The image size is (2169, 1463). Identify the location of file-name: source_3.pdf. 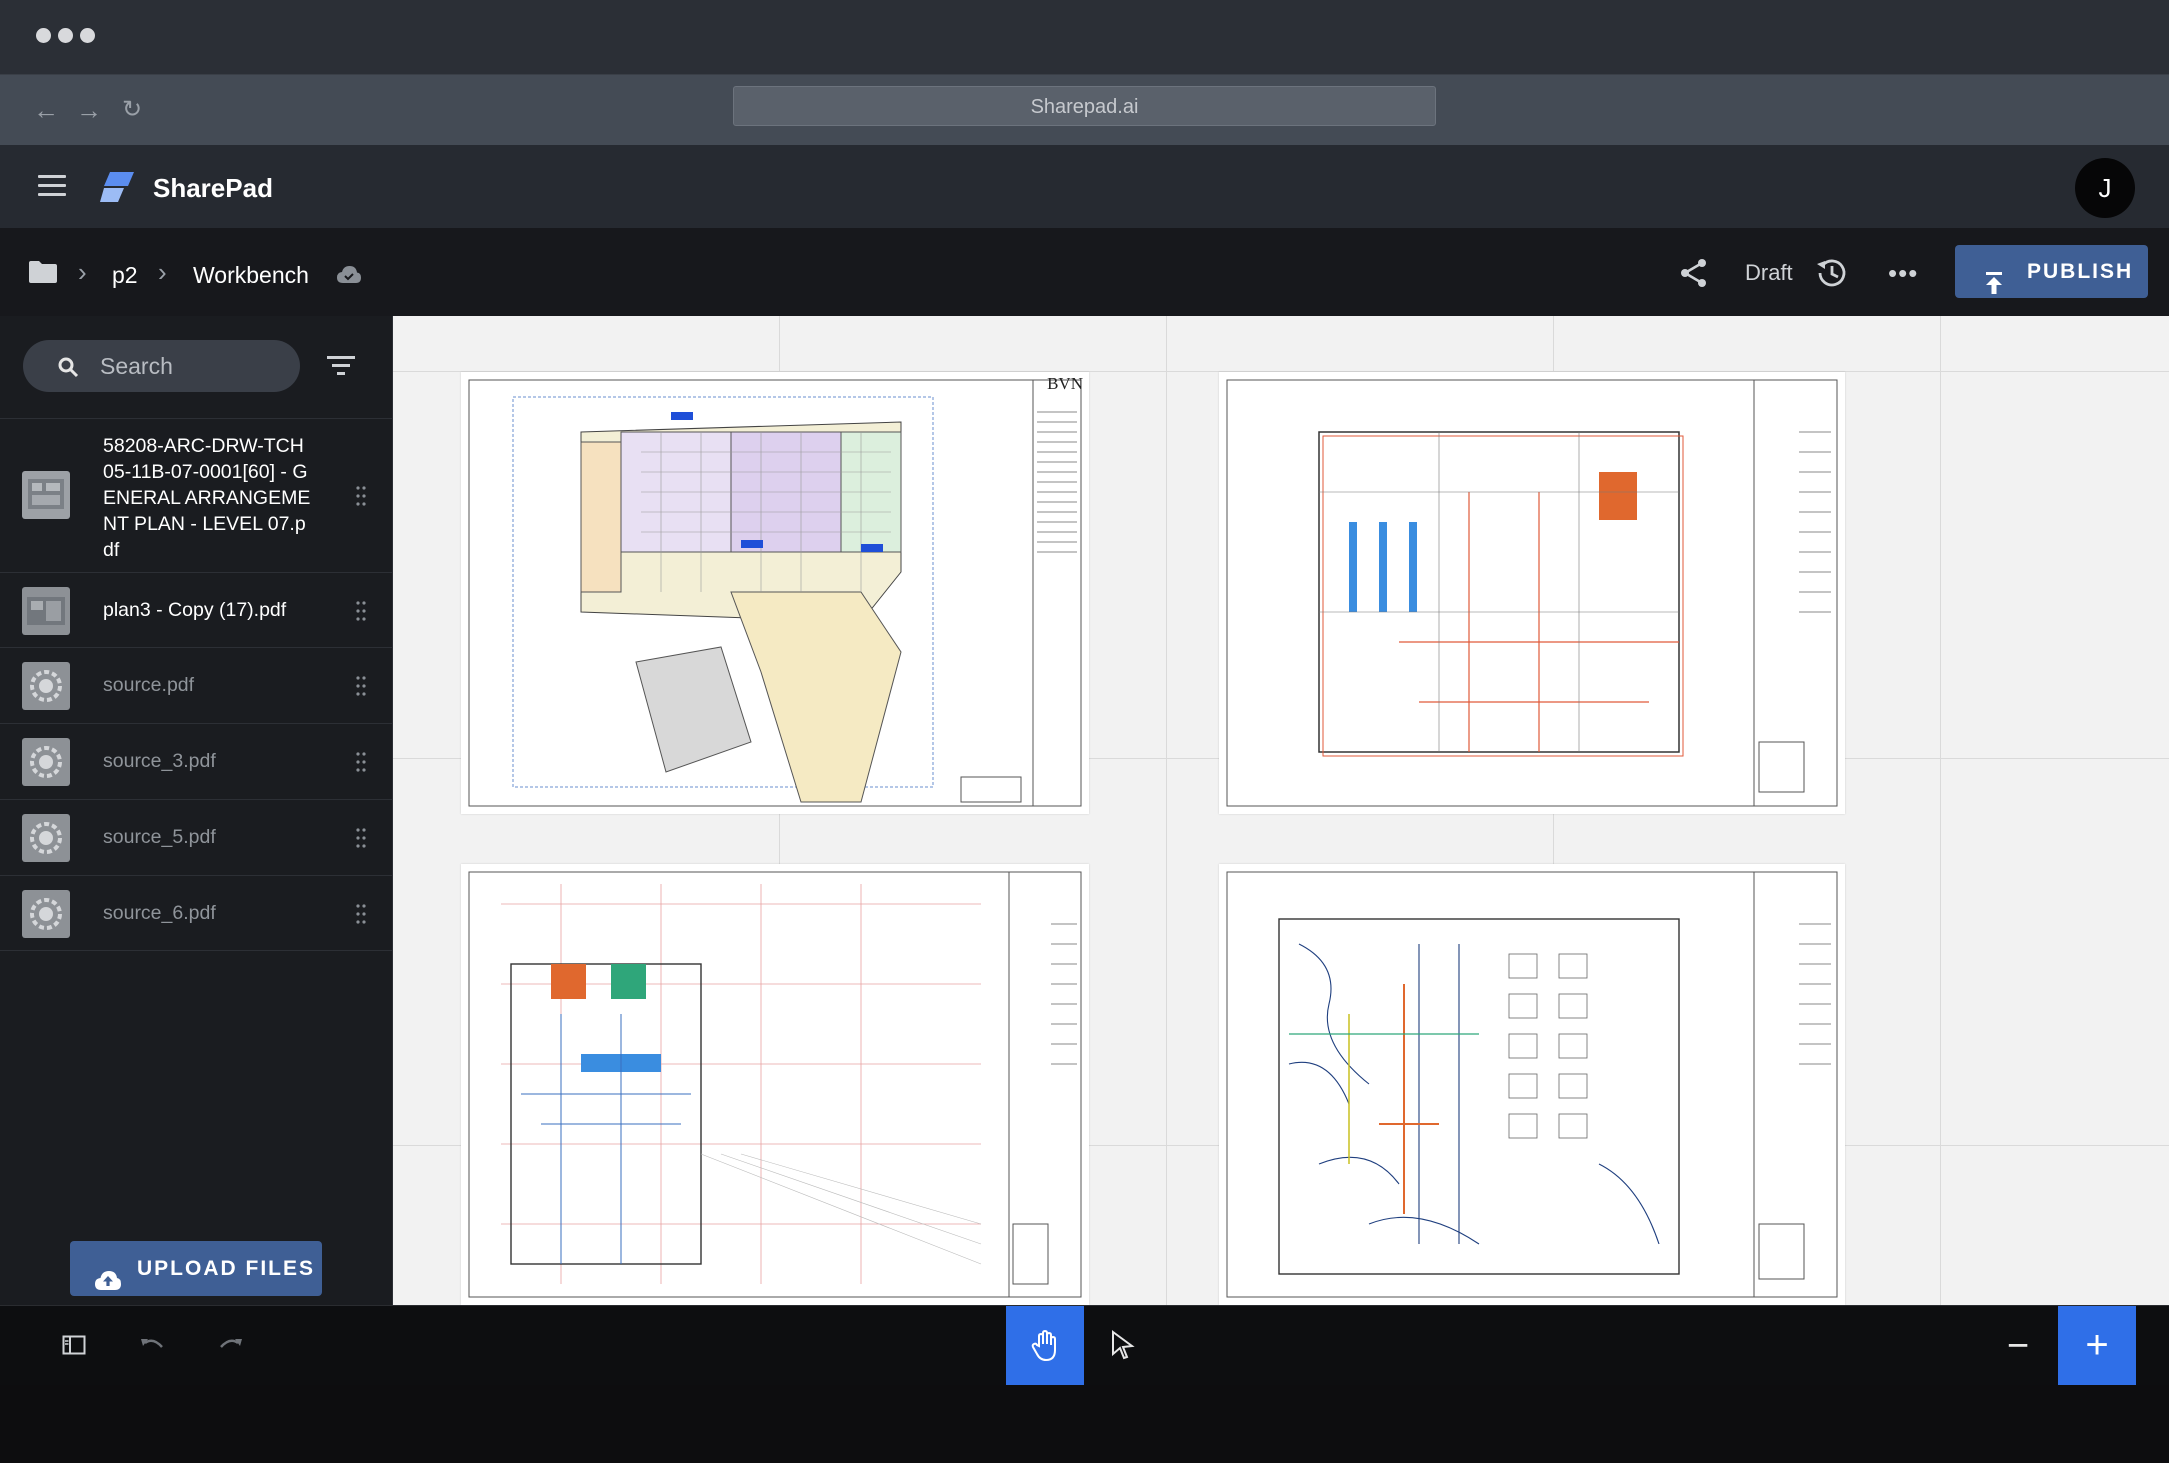
(159, 761).